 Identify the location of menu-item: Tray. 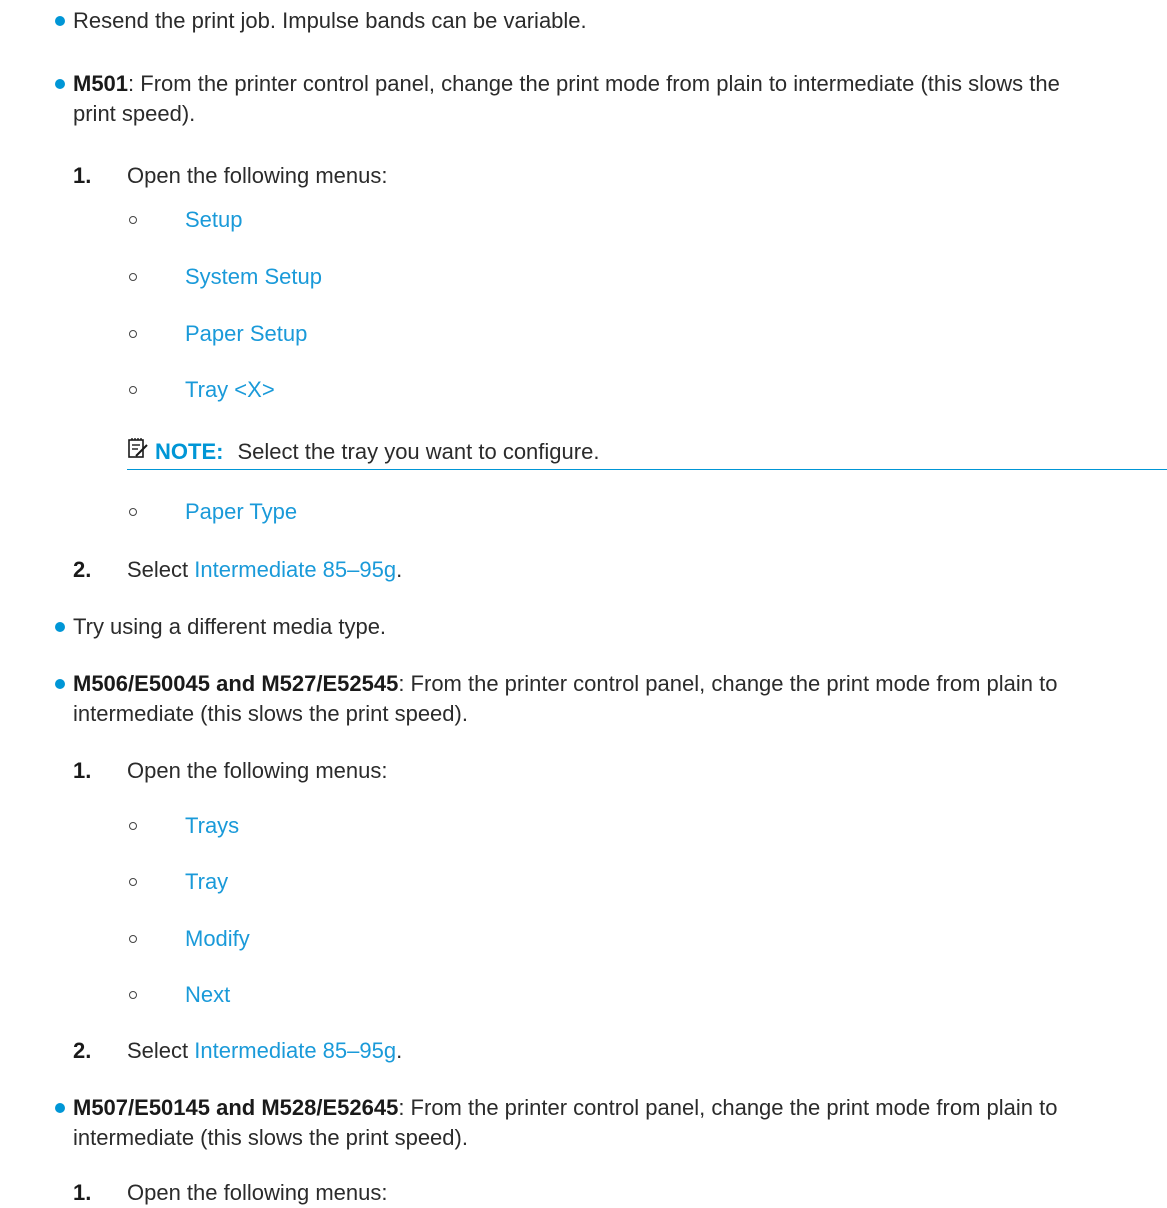
(206, 882).